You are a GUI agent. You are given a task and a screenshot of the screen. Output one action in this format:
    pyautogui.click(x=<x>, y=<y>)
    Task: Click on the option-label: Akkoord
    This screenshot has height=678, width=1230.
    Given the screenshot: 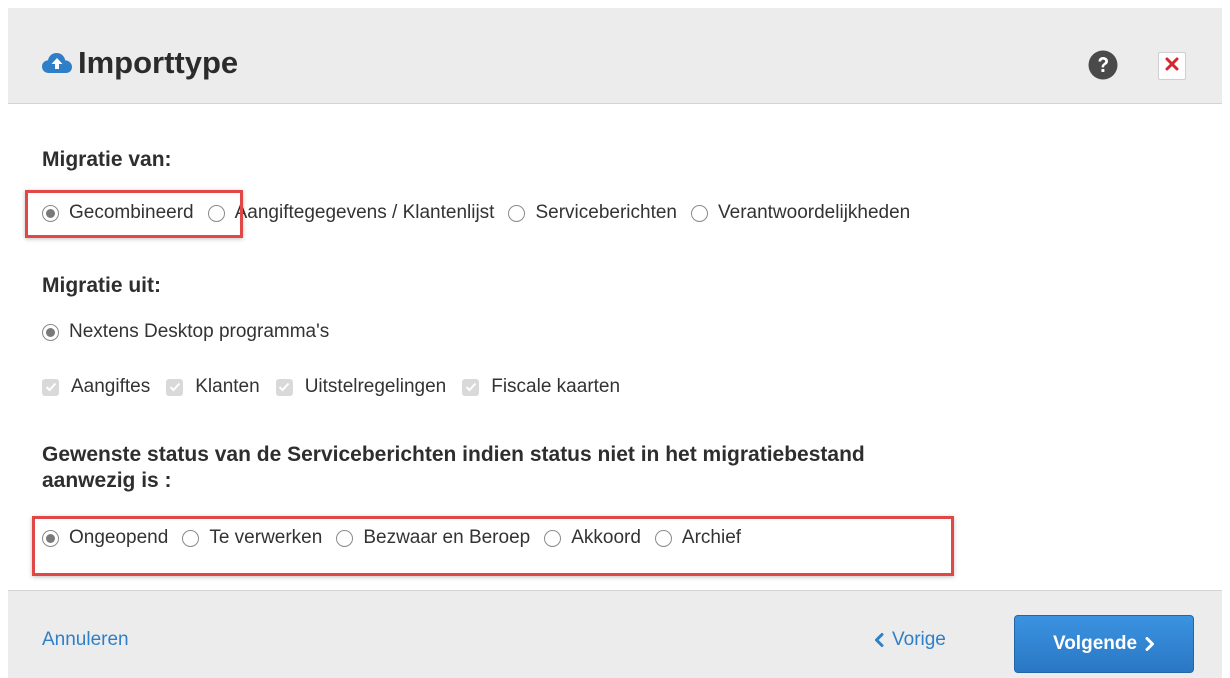 What is the action you would take?
    pyautogui.click(x=606, y=537)
    